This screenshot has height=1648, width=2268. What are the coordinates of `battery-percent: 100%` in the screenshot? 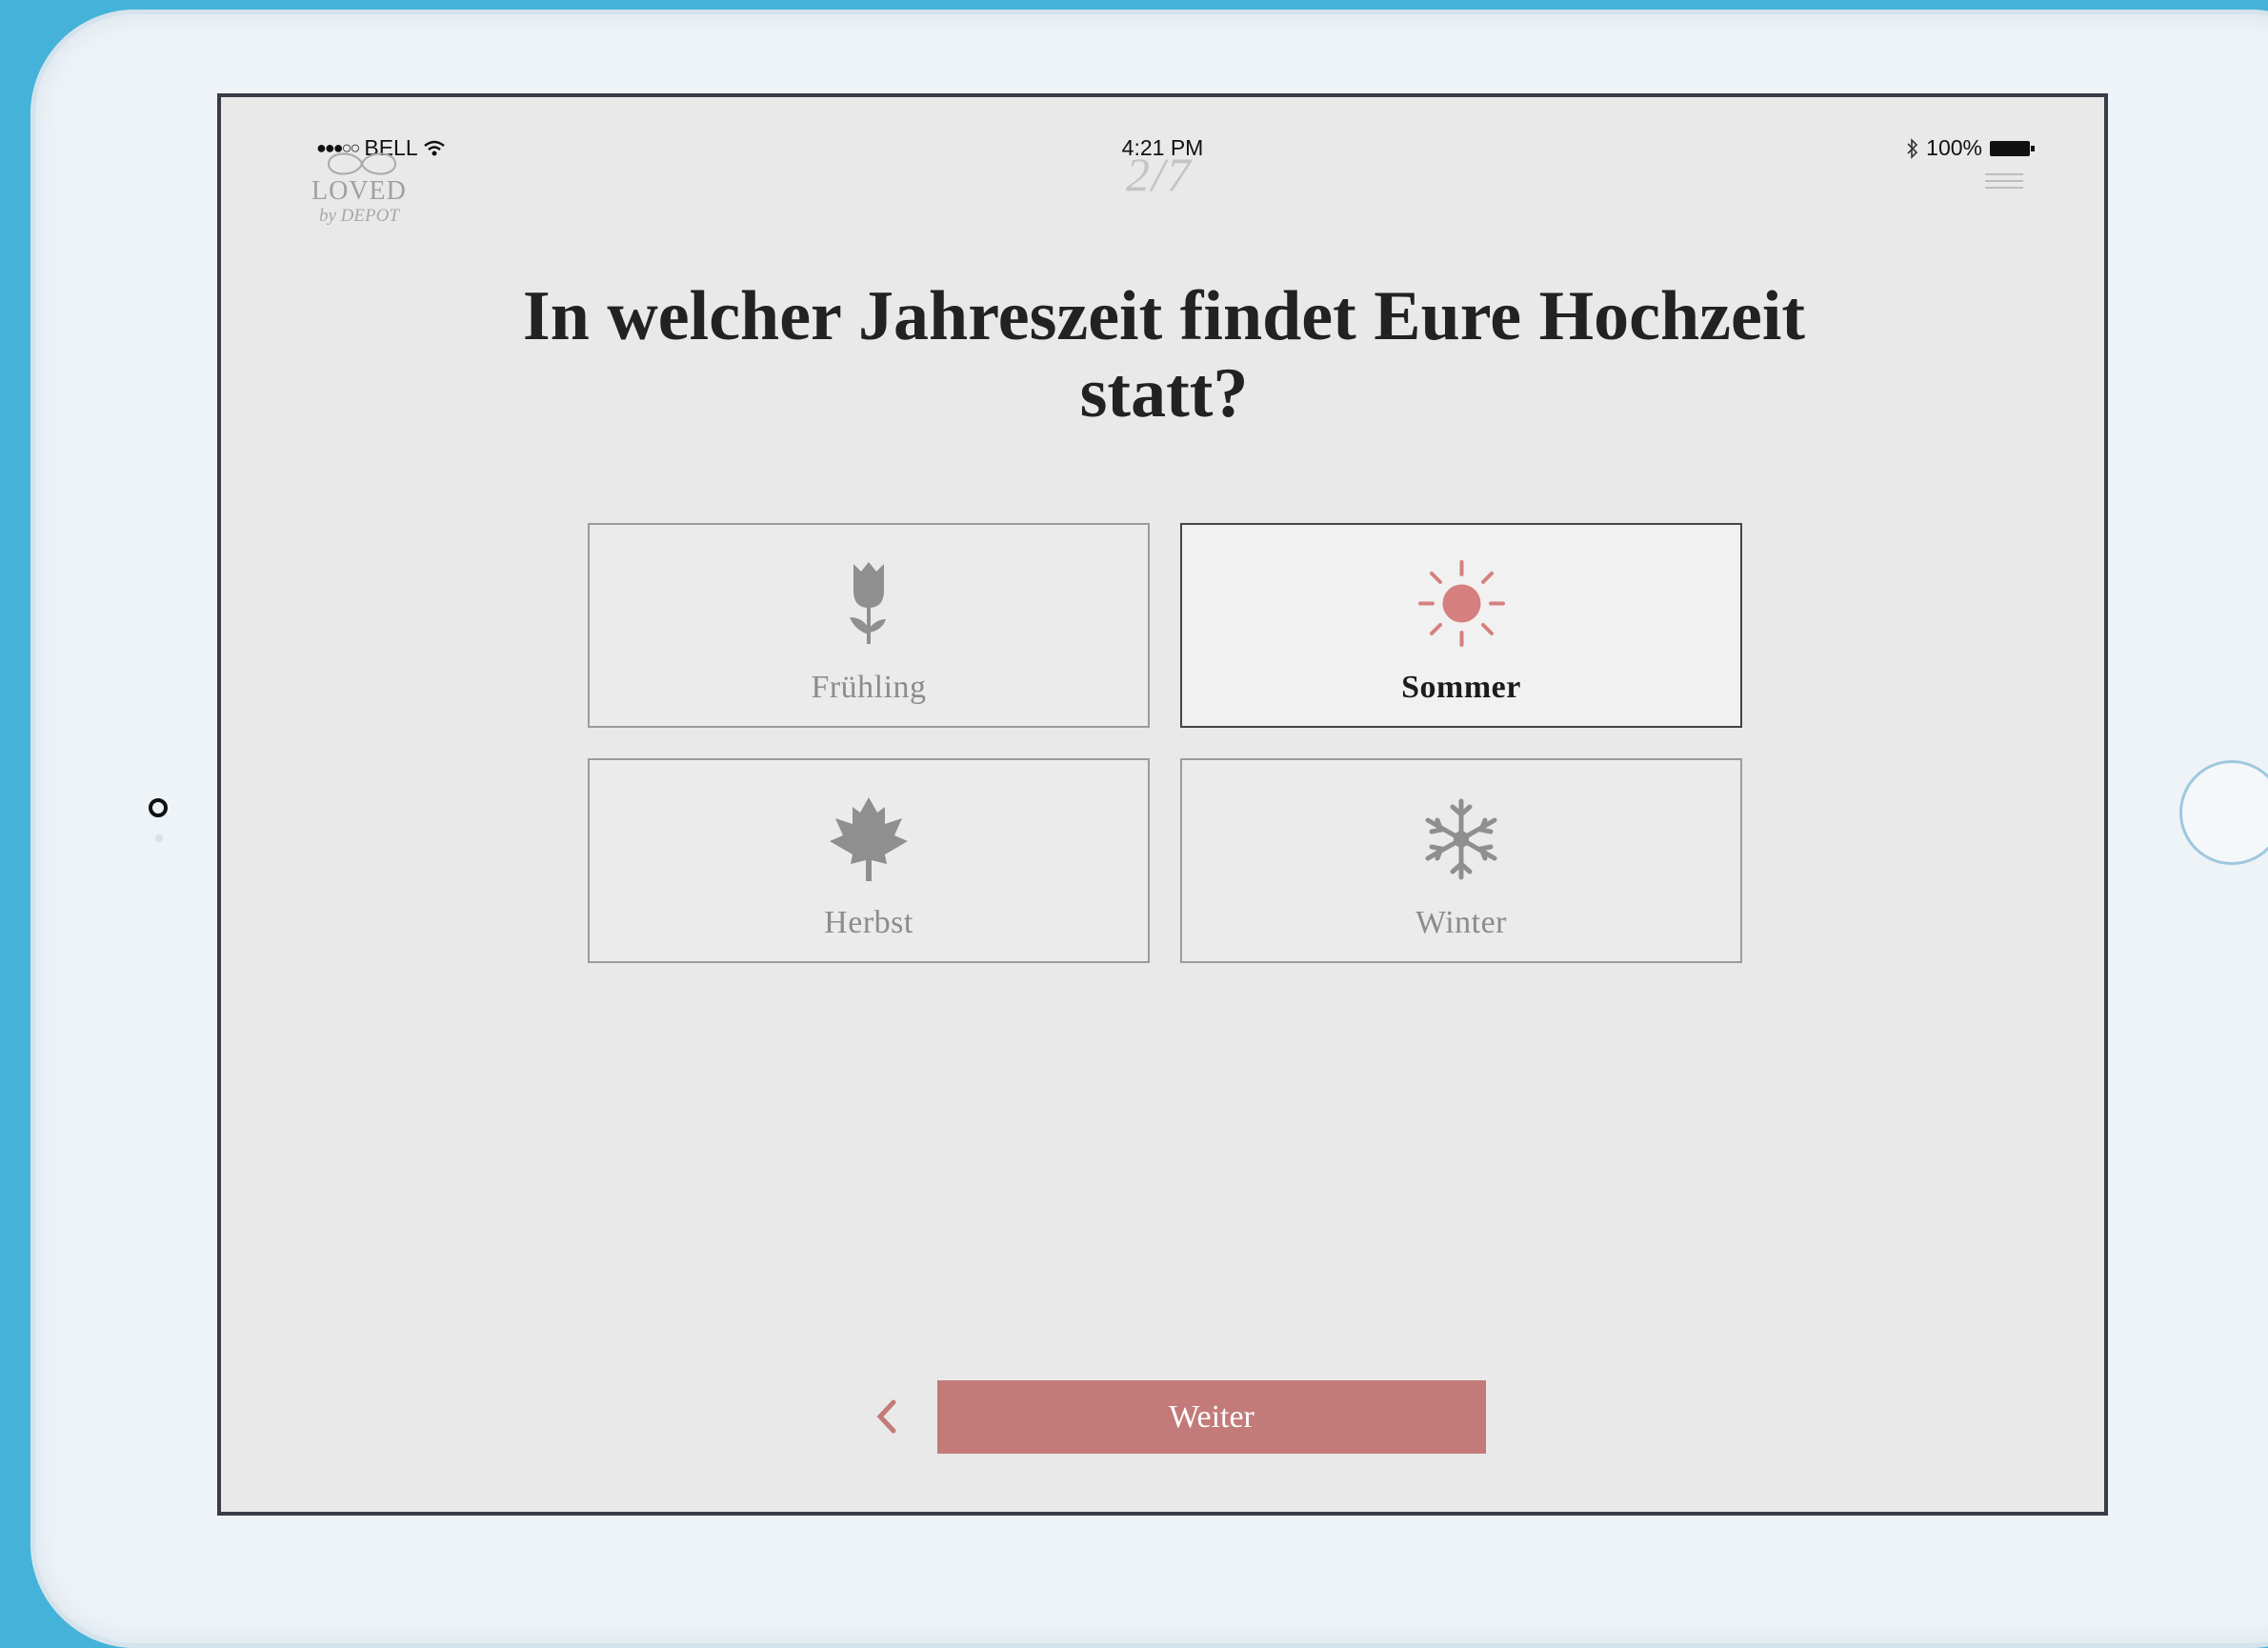 It's located at (1954, 147).